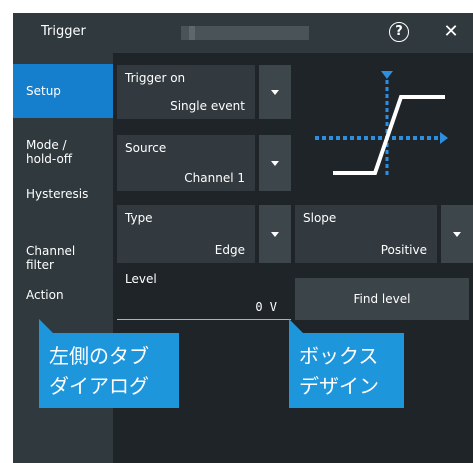  I want to click on sidebar-item-mode-holdoff: Mode / hold-off, so click(63, 145).